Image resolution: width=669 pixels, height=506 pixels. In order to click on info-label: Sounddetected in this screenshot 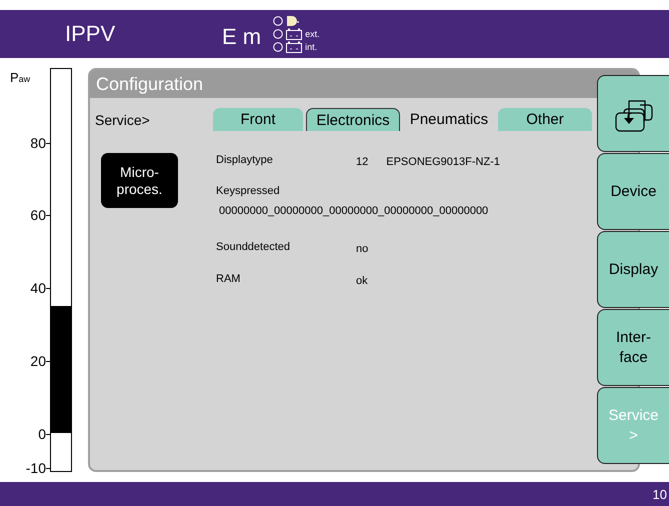, I will do `click(254, 247)`.